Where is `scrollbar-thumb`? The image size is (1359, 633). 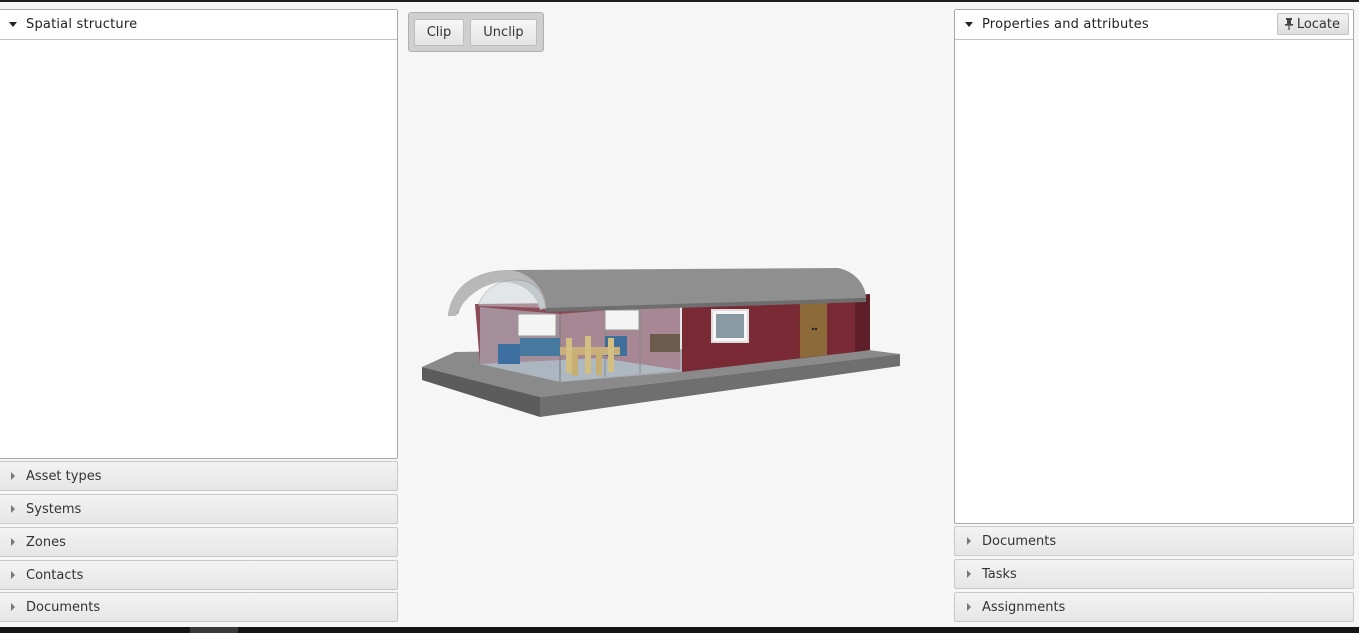
scrollbar-thumb is located at coordinates (214, 630).